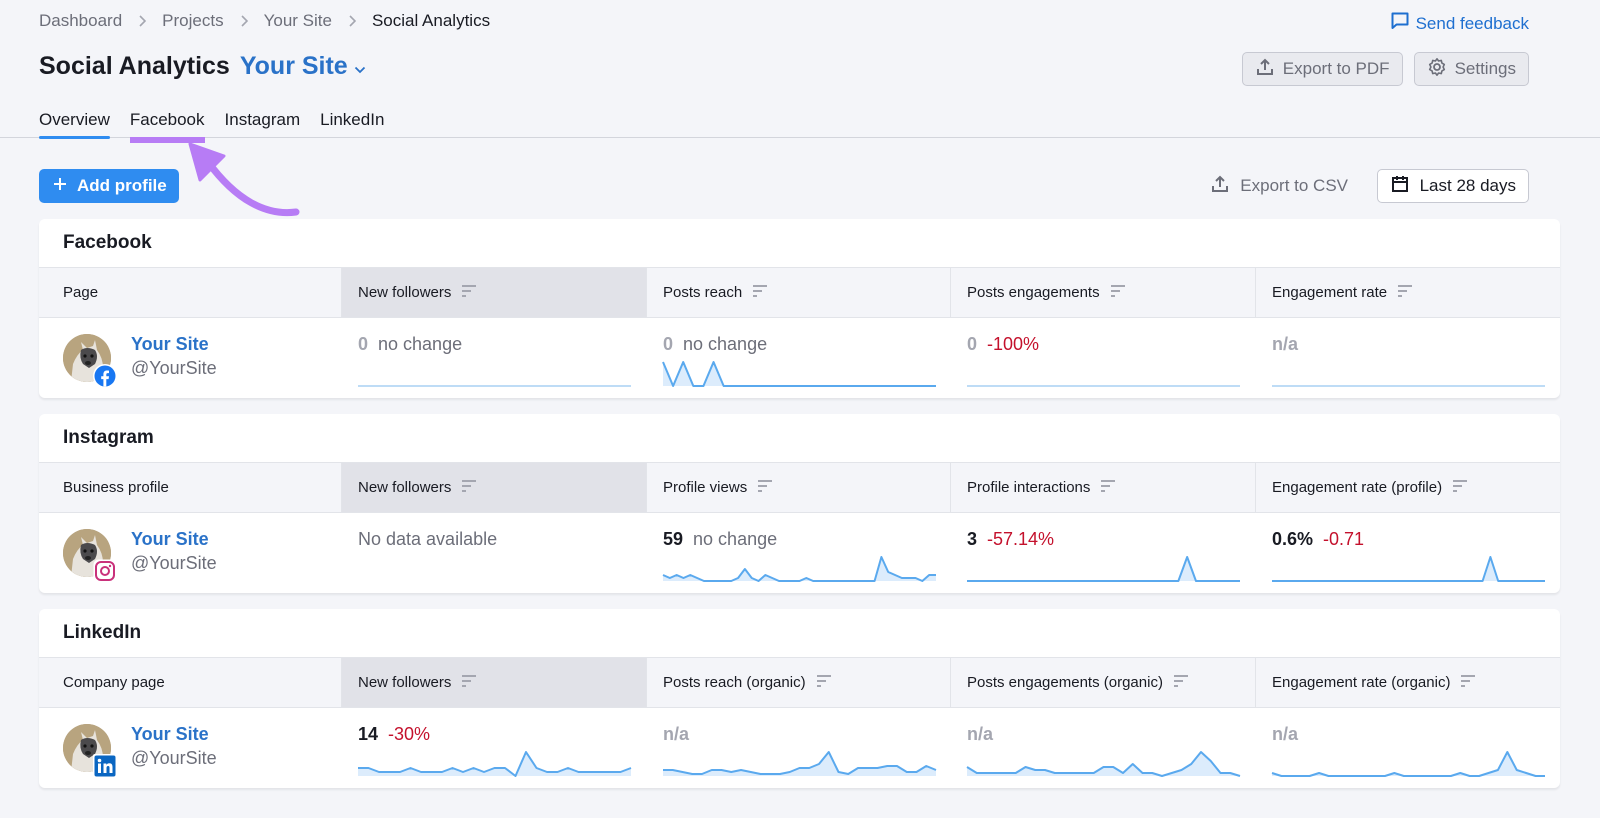 Image resolution: width=1600 pixels, height=818 pixels. Describe the element at coordinates (80, 21) in the screenshot. I see `breadcrumb-dashboard: Dashboard` at that location.